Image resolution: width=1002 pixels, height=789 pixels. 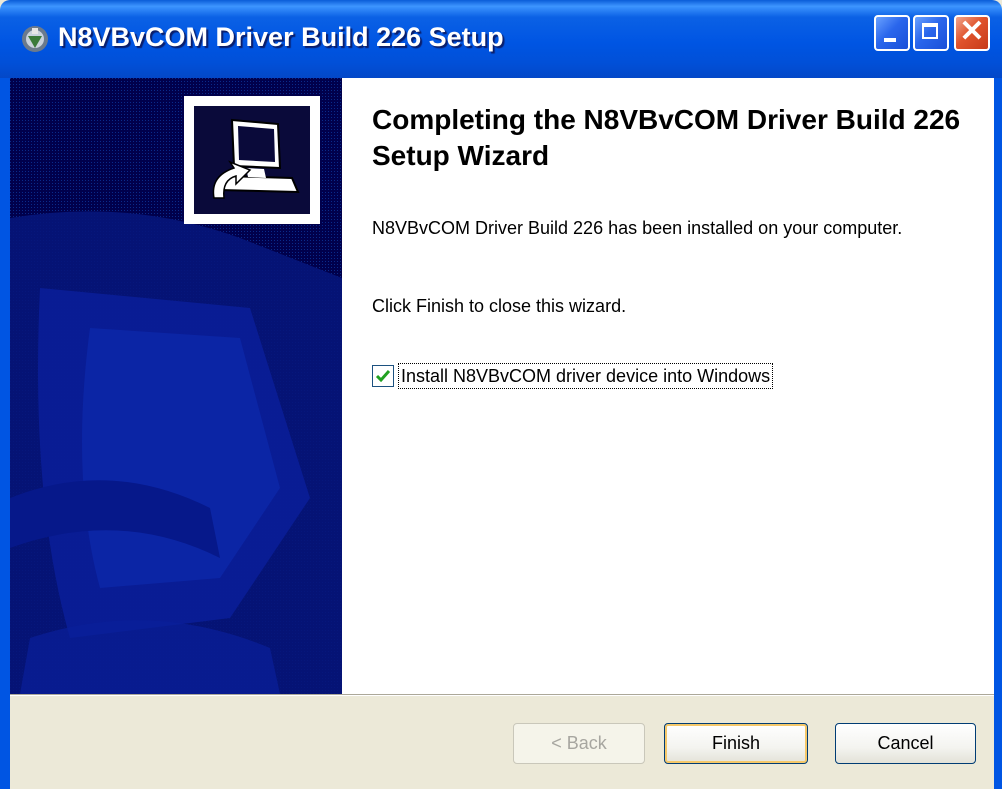 I want to click on install-driver-checkbox, so click(x=383, y=376).